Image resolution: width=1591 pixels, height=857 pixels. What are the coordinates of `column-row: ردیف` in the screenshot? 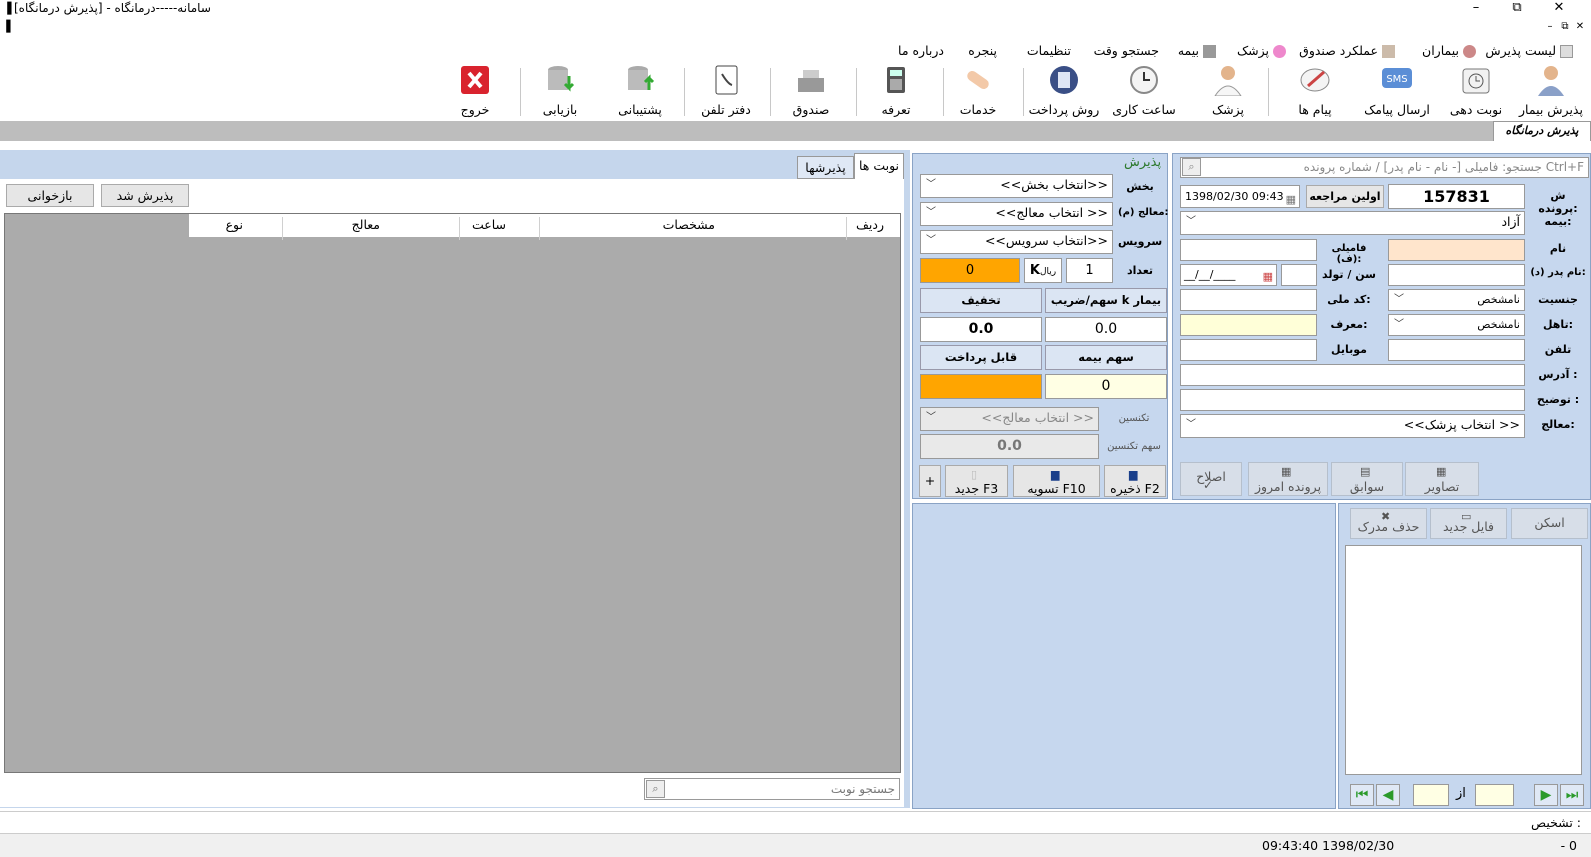 It's located at (870, 224).